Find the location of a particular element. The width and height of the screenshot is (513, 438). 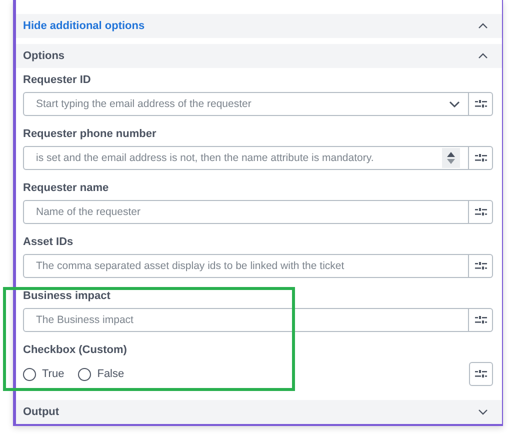

input-field: Name of the requester is located at coordinates (246, 212).